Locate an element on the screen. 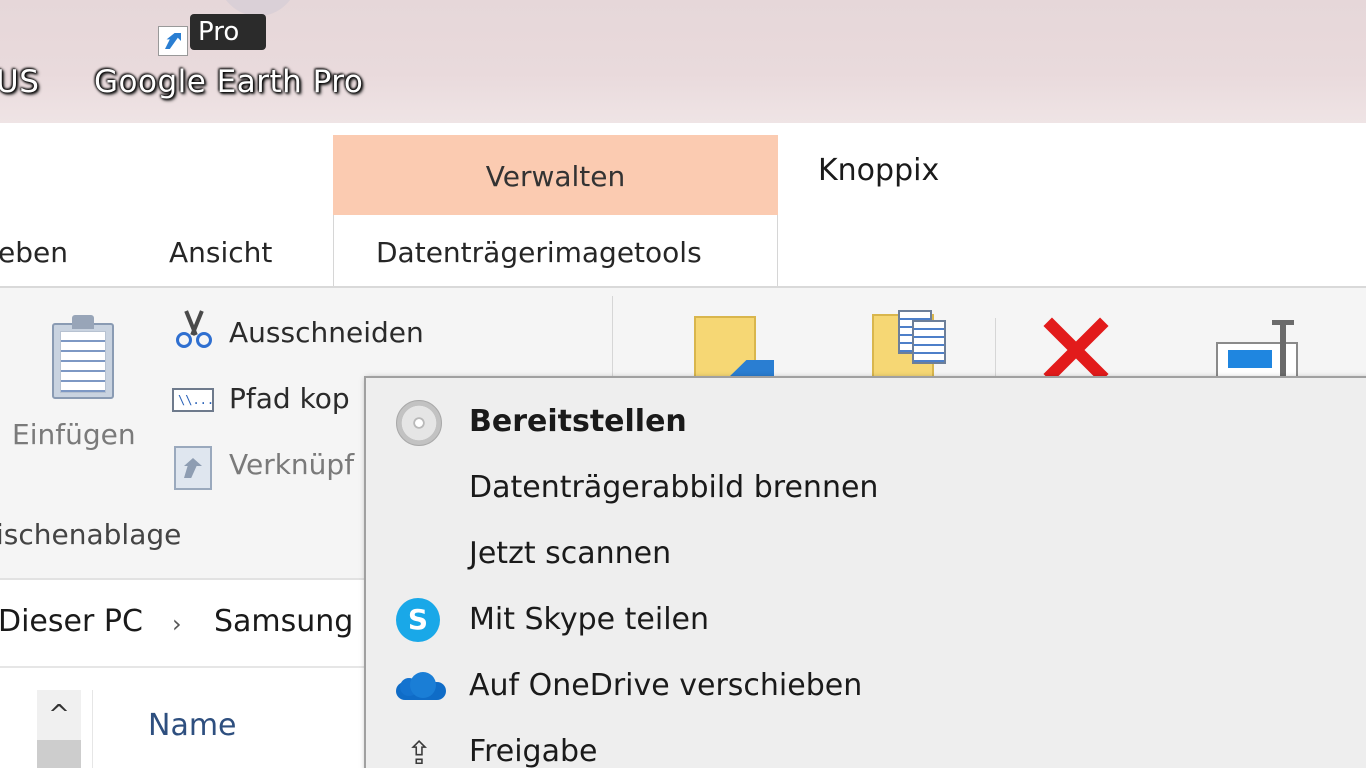 The width and height of the screenshot is (1366, 768). google-earth-pro-icon: Pro is located at coordinates (213, 35).